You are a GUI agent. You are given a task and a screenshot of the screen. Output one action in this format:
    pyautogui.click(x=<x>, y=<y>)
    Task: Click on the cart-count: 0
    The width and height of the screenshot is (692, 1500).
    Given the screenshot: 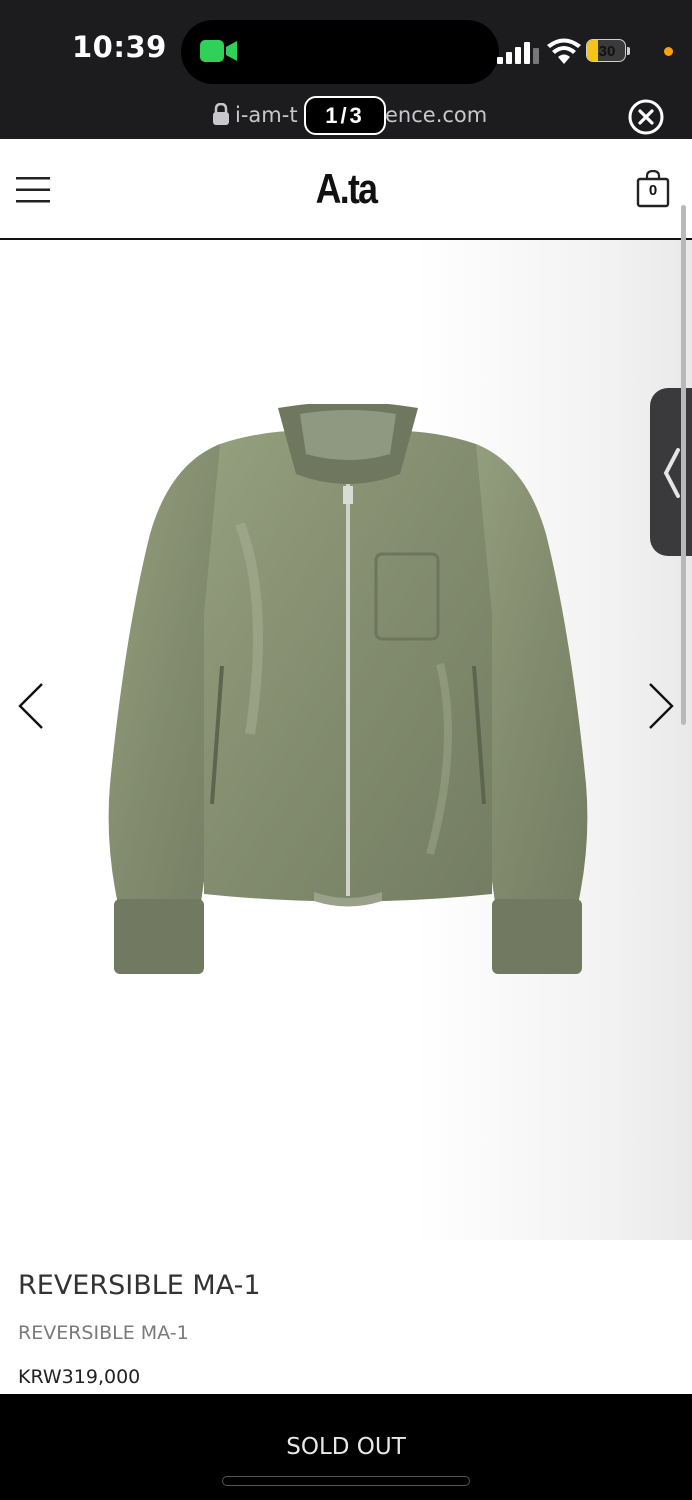 What is the action you would take?
    pyautogui.click(x=653, y=190)
    